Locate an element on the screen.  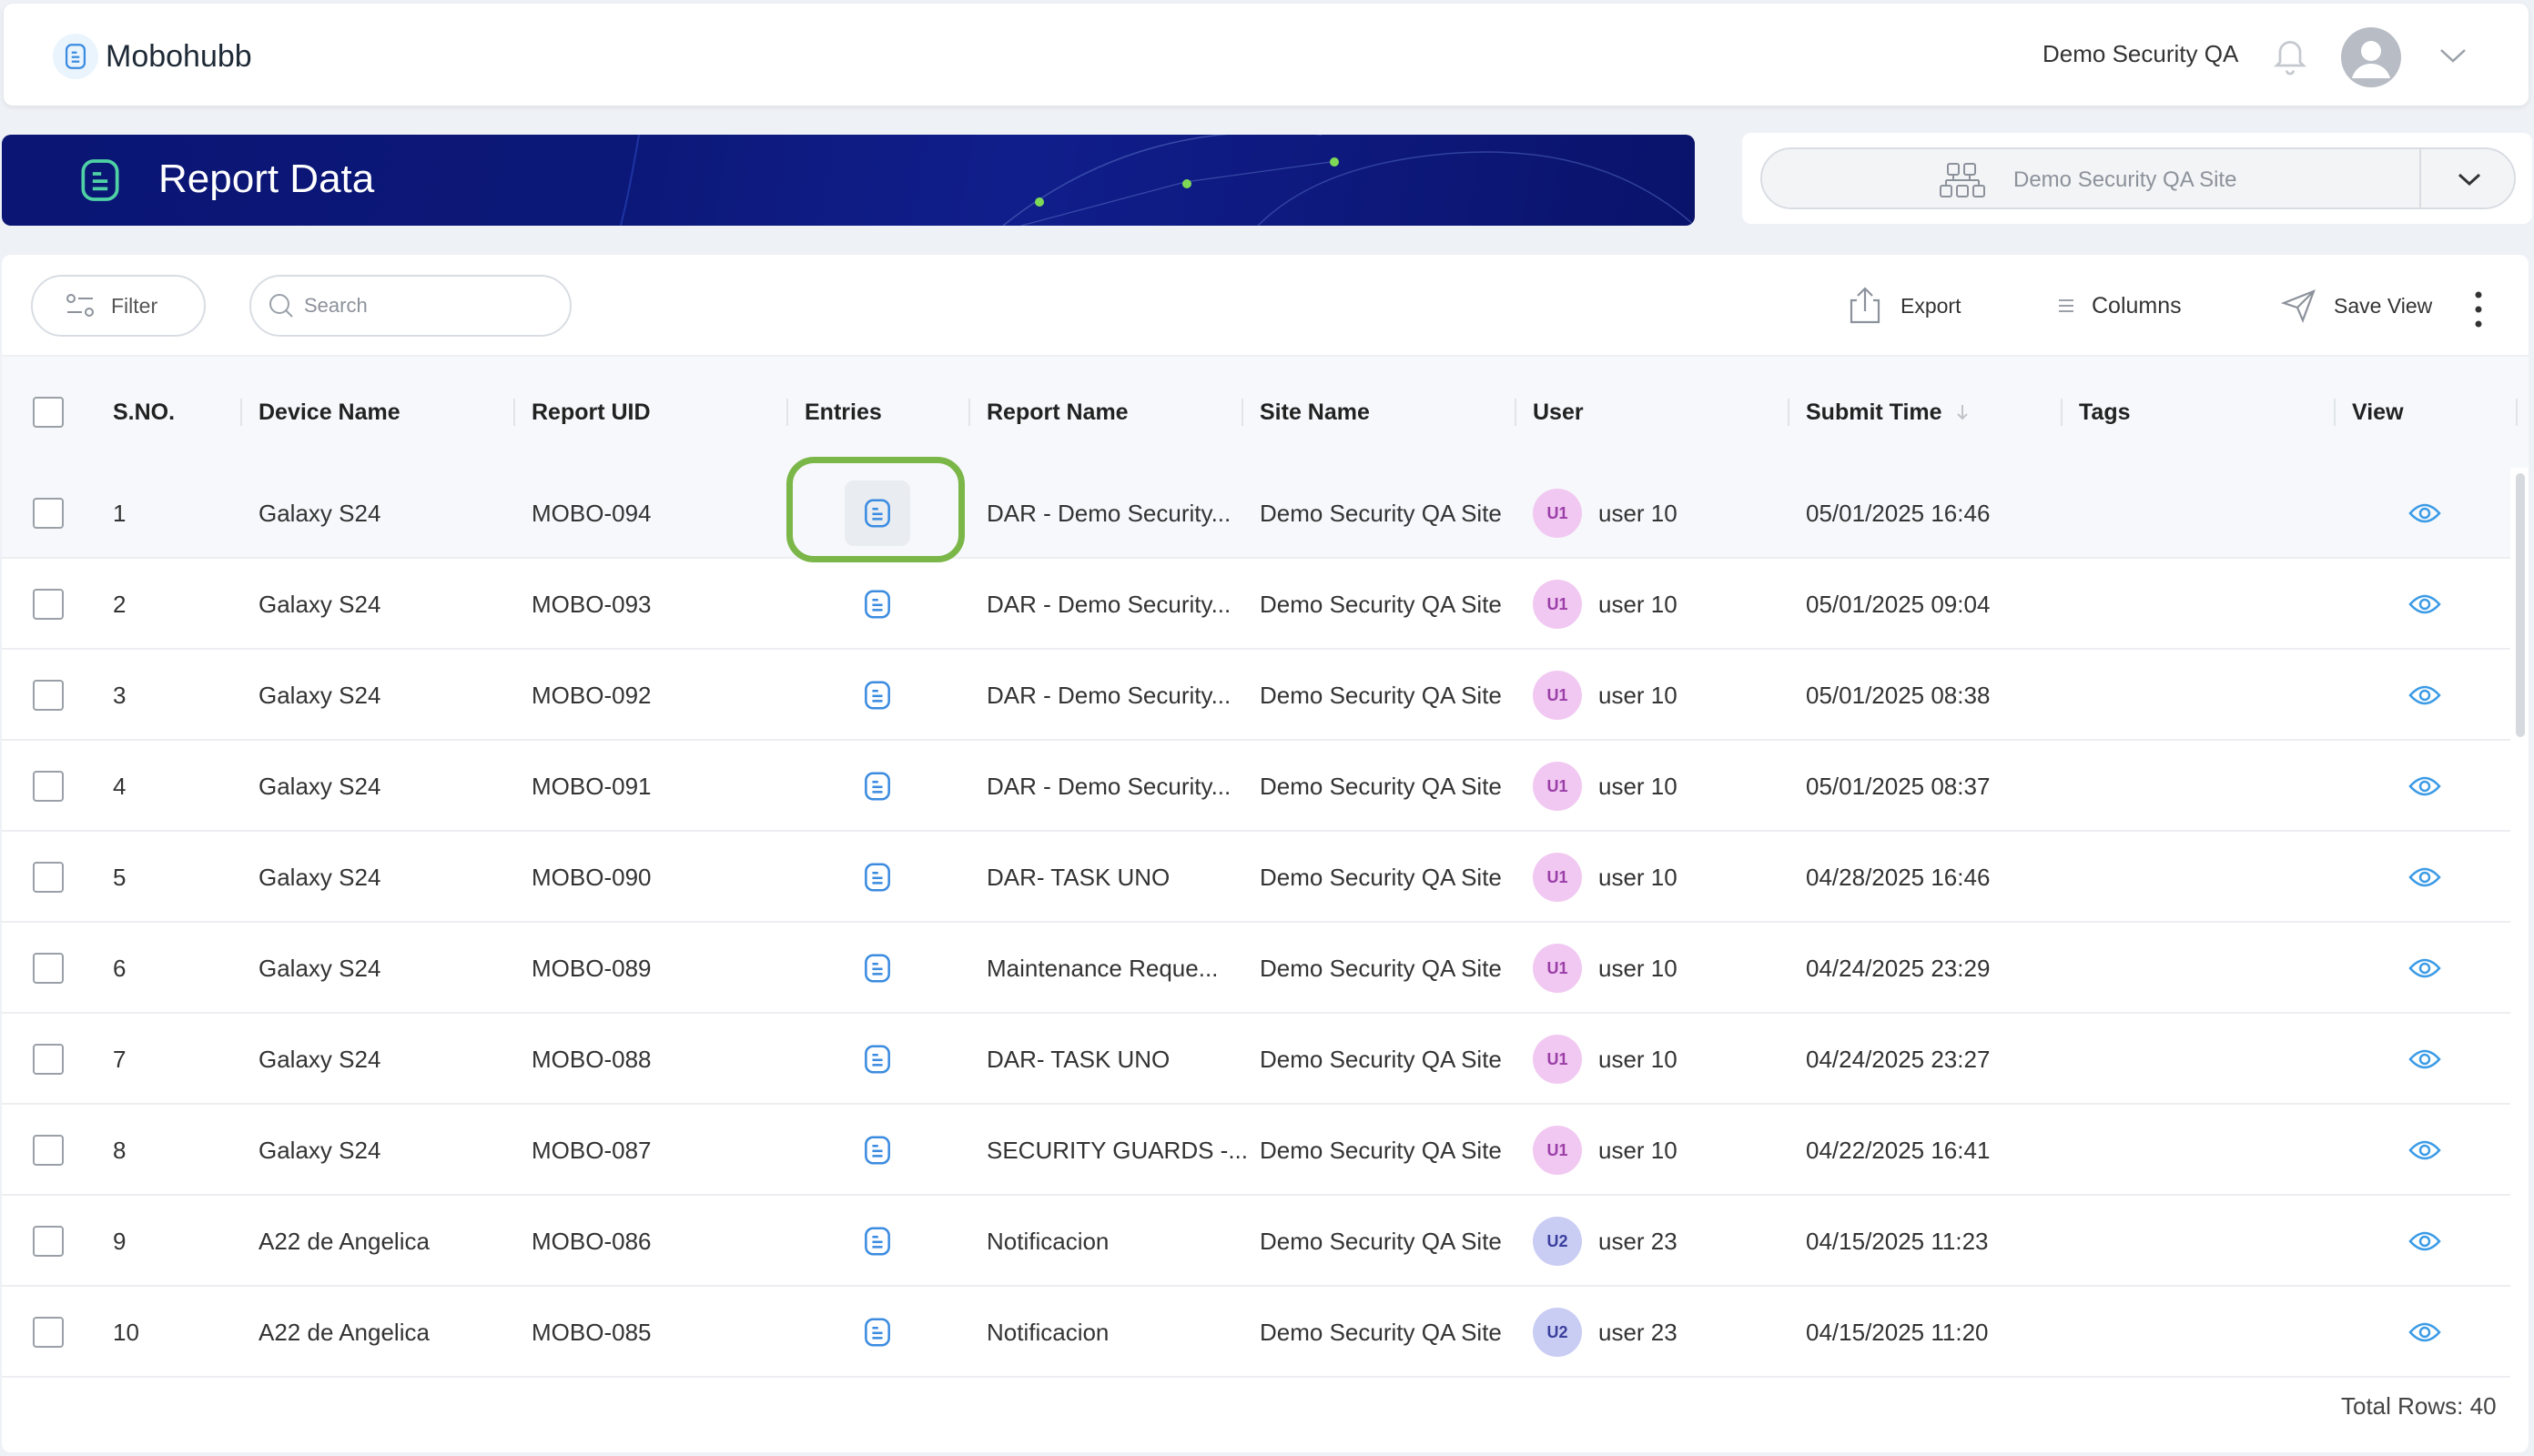
user-name: user 23 is located at coordinates (1638, 1332).